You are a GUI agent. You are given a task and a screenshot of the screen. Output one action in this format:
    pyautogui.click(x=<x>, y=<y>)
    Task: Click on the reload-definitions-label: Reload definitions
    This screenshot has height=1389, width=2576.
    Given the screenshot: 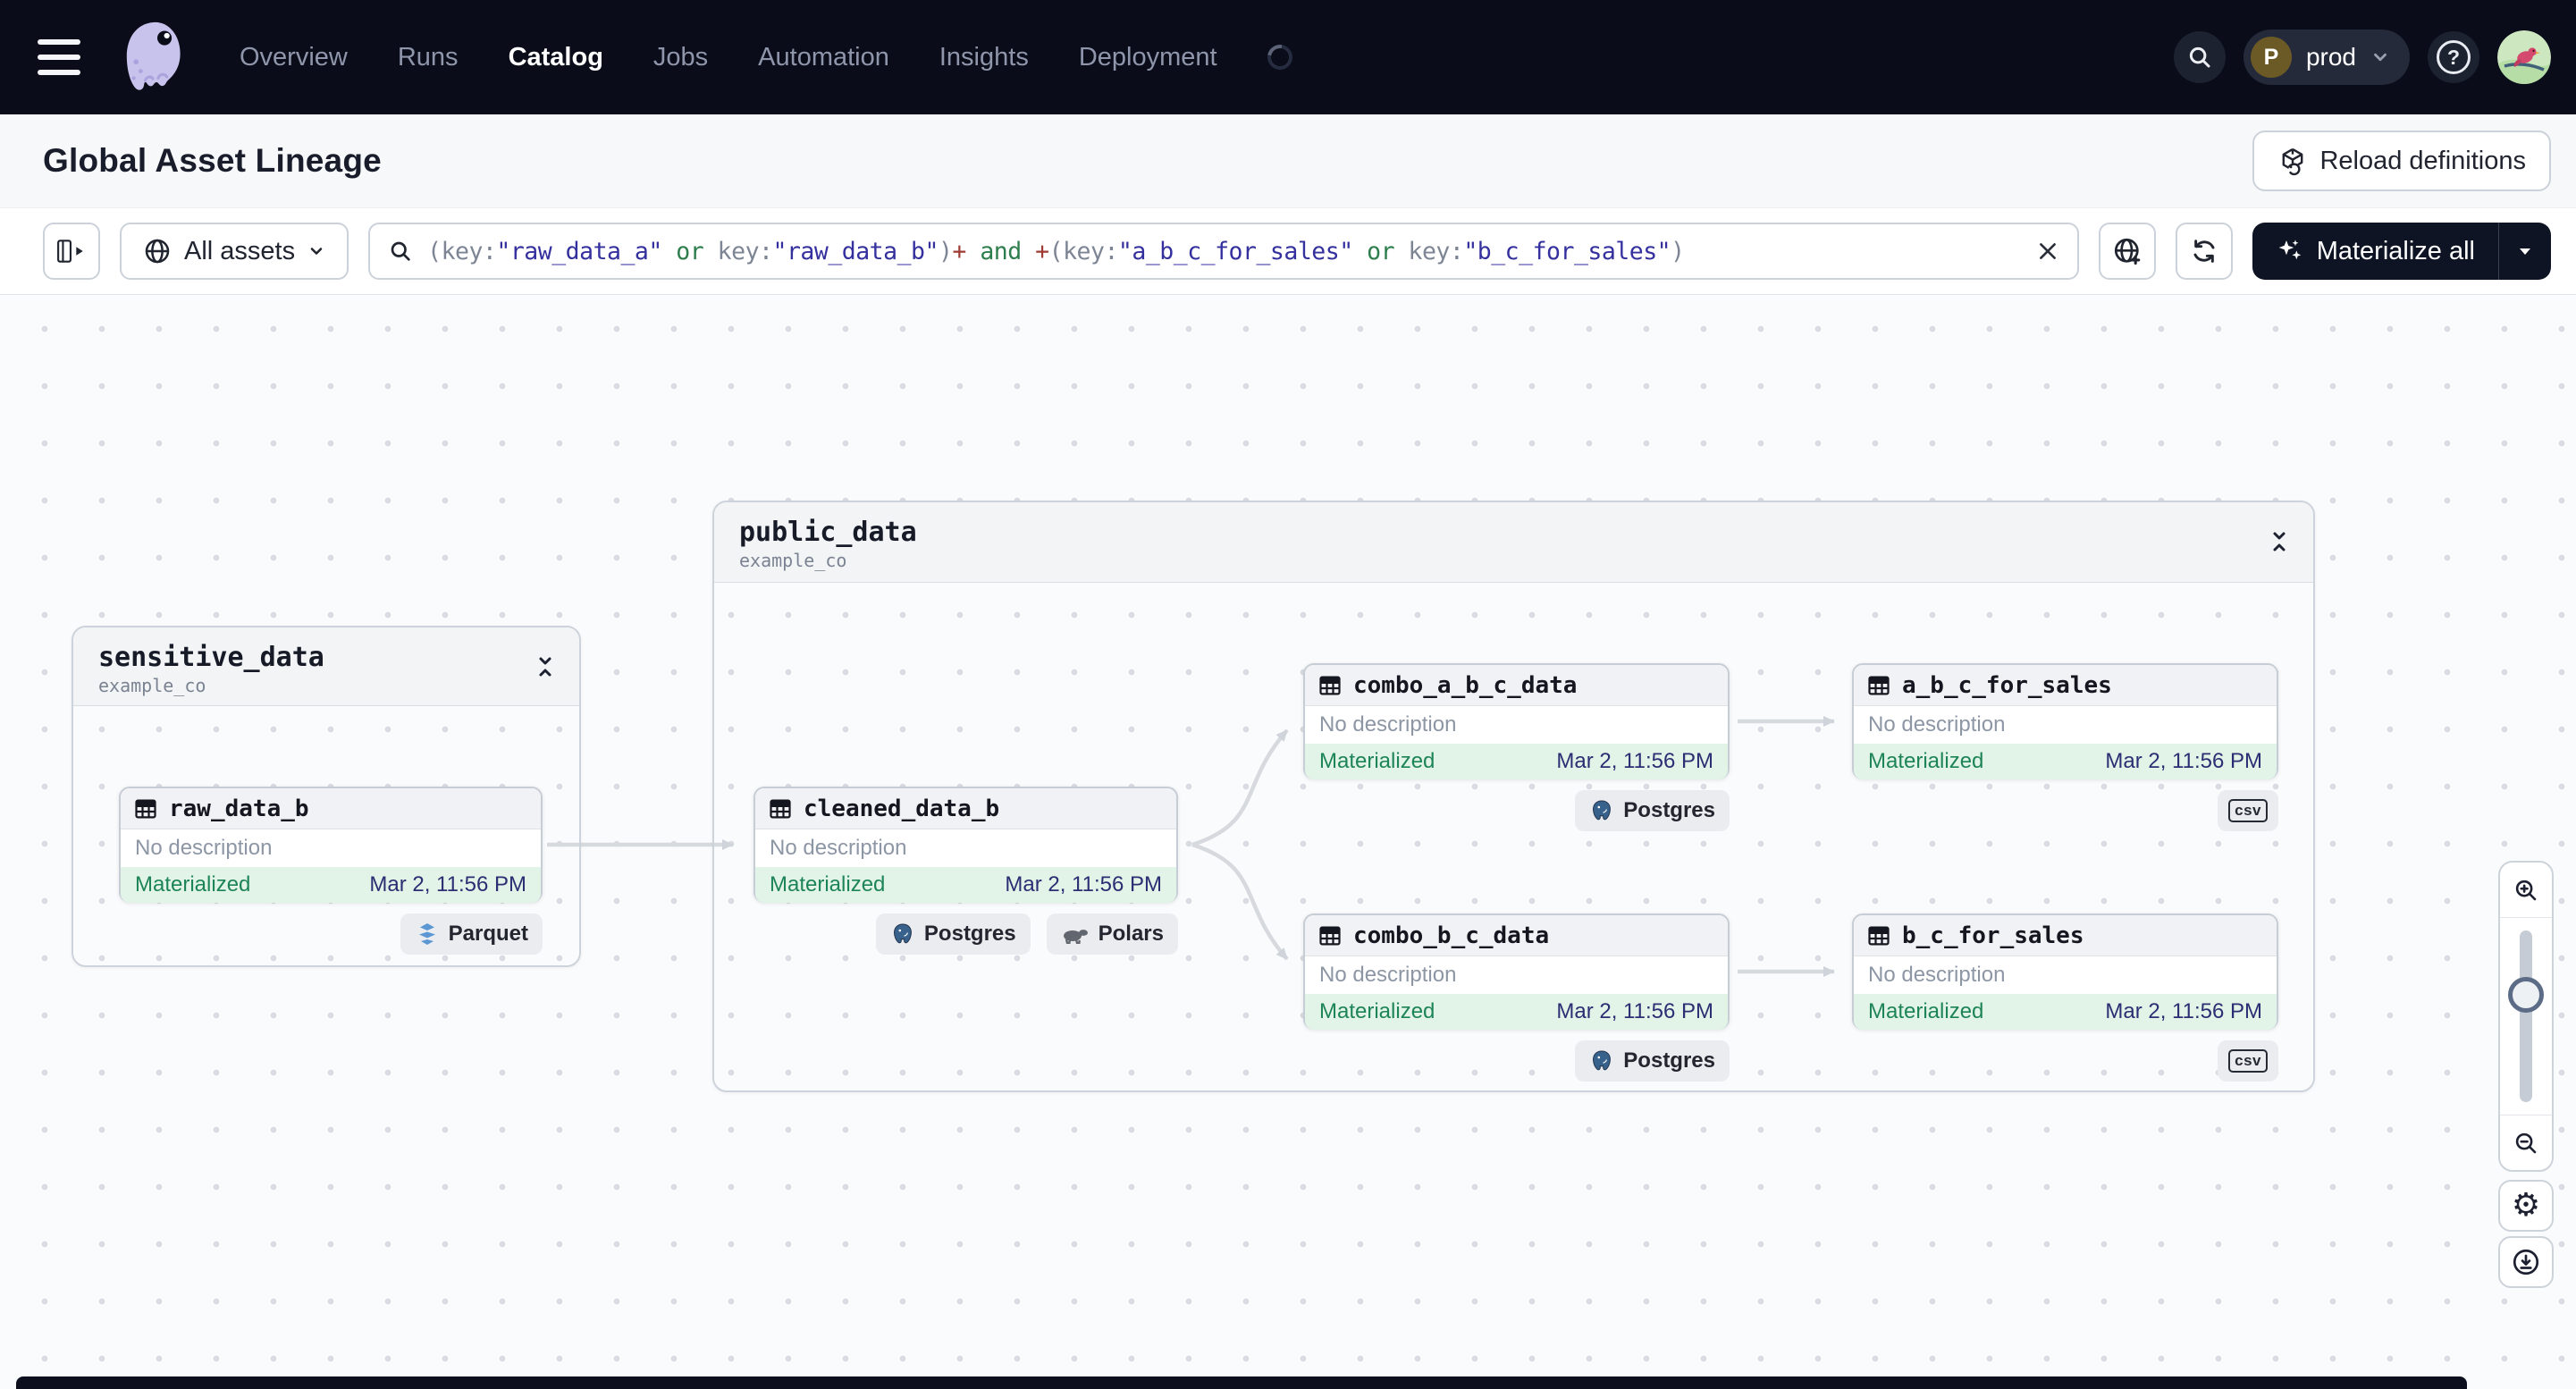 What is the action you would take?
    pyautogui.click(x=2423, y=160)
    